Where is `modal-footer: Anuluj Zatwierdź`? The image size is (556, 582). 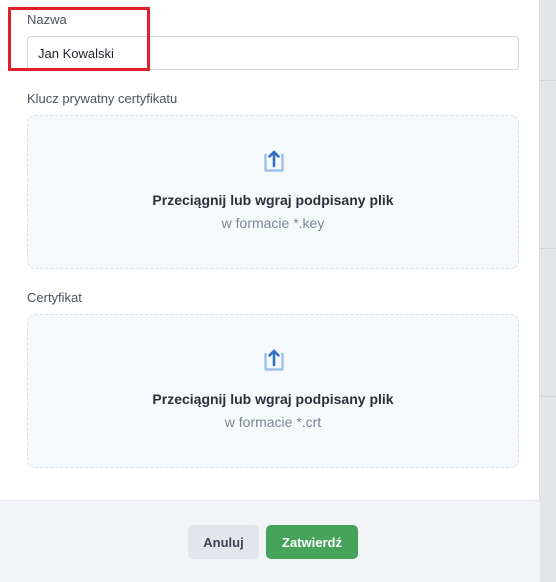 modal-footer: Anuluj Zatwierdź is located at coordinates (270, 541).